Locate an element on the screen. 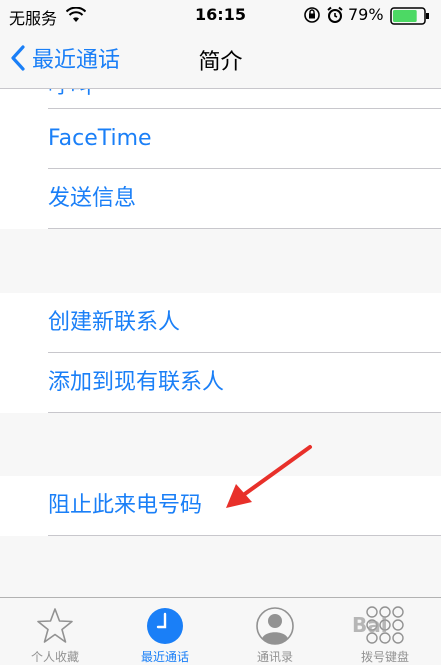  send-message-row: 发送信息 is located at coordinates (244, 199).